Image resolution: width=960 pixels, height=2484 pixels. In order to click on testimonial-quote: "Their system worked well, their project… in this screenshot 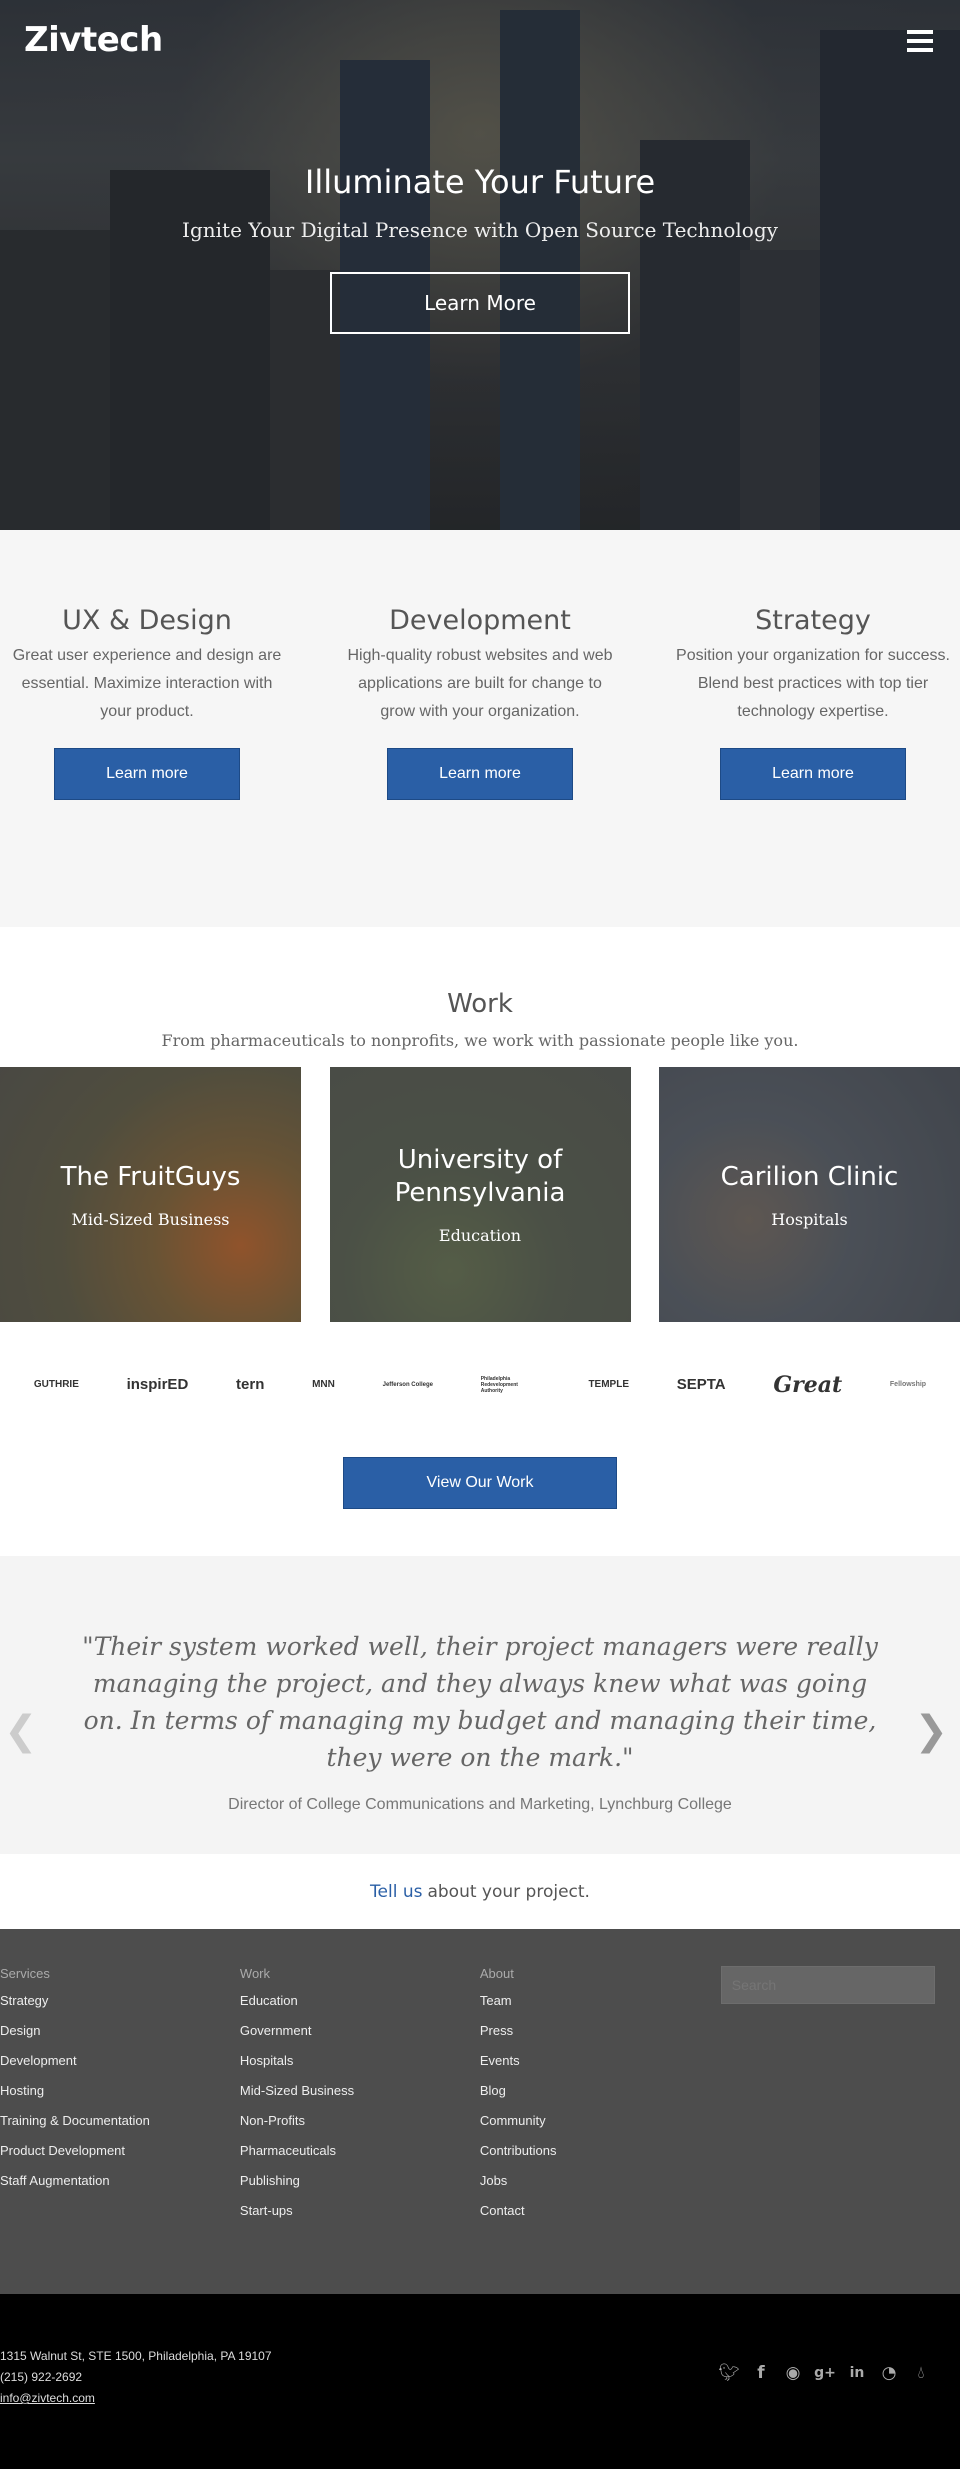, I will do `click(480, 1702)`.